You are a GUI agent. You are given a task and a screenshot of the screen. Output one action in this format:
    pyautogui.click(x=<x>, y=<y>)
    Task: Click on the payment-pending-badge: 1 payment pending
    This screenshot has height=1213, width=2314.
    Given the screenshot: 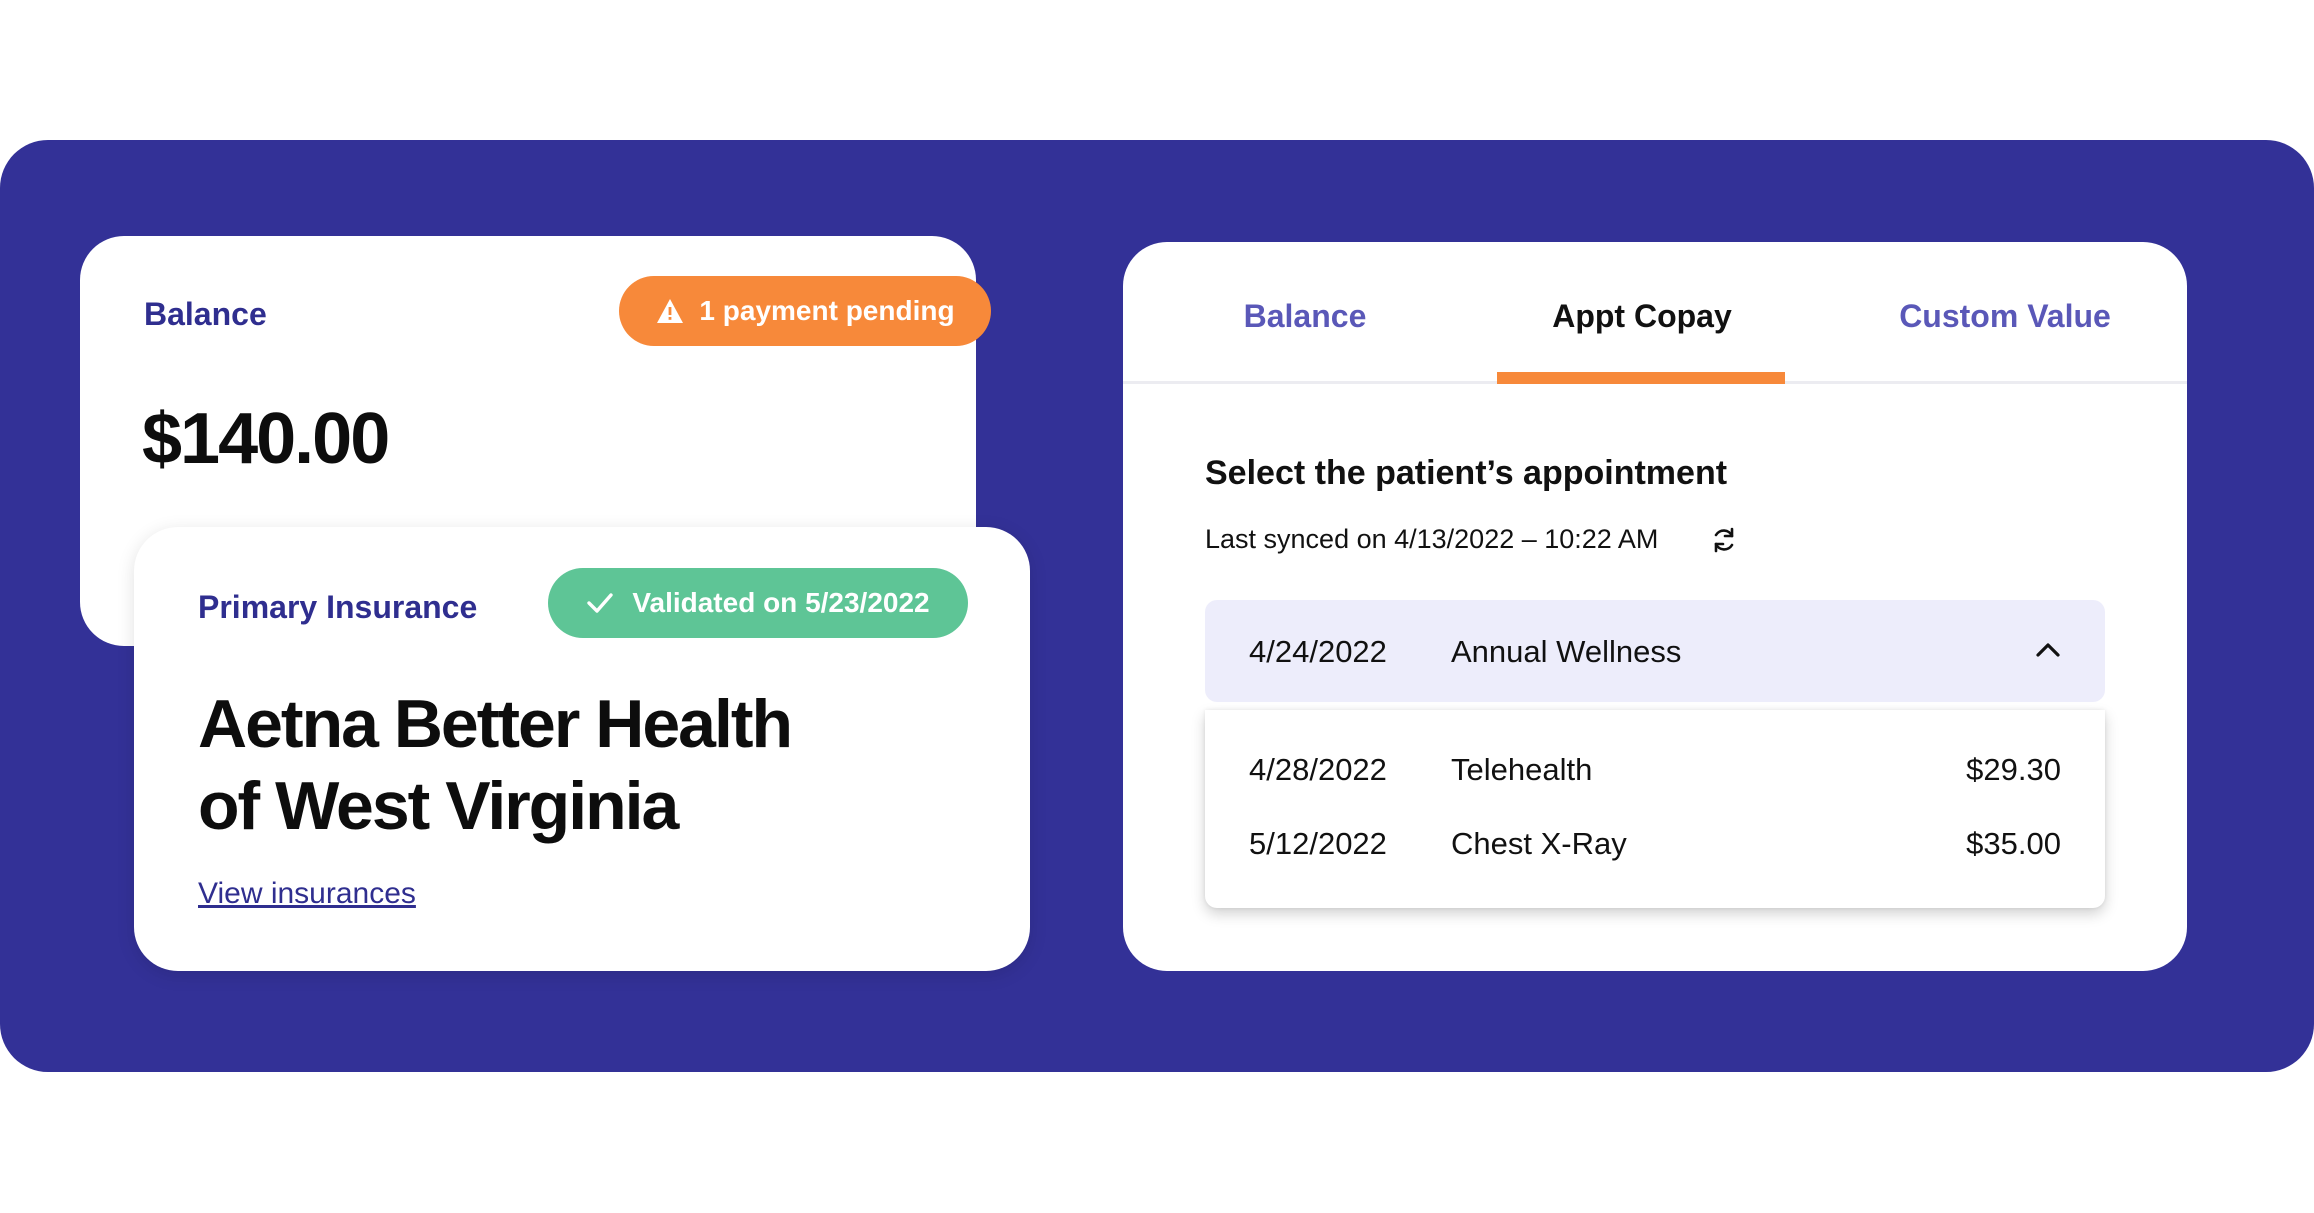 What is the action you would take?
    pyautogui.click(x=805, y=311)
    